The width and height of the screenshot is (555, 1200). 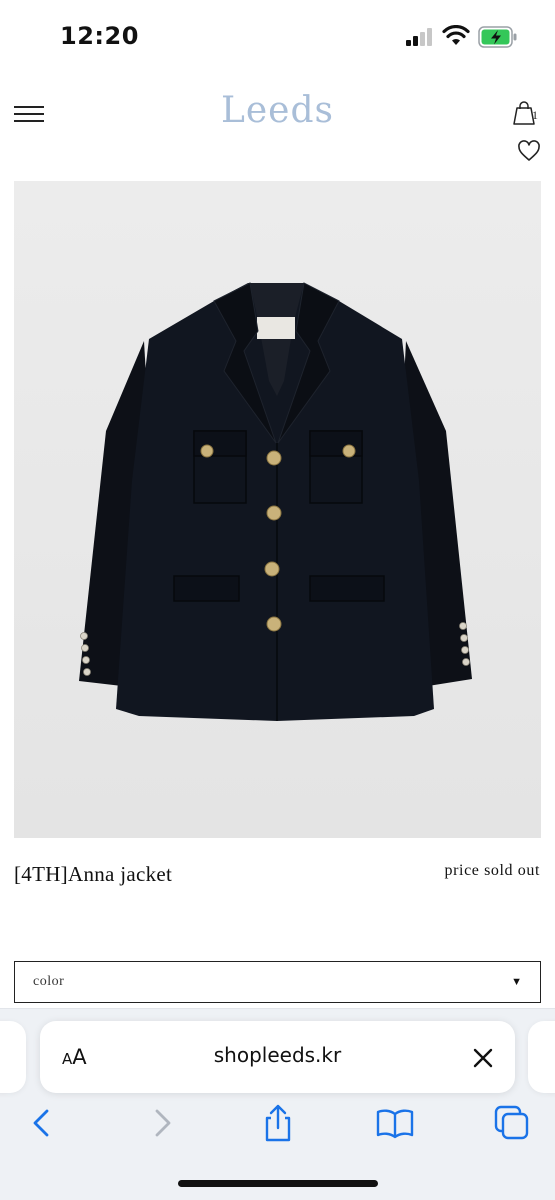 I want to click on color-select: color ▼, so click(x=277, y=982).